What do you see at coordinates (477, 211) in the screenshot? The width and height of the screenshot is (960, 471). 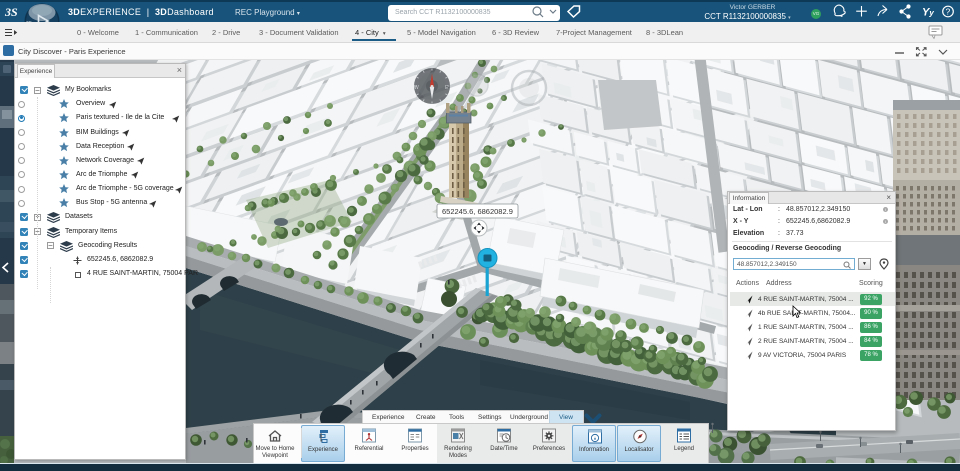 I see `svg-text: 652245.6, 6862082.9` at bounding box center [477, 211].